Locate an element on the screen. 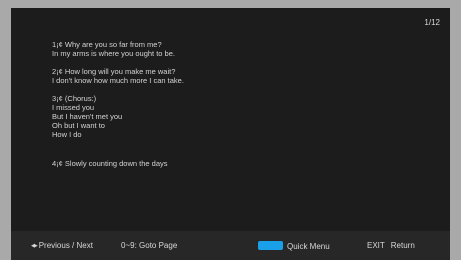 This screenshot has width=461, height=260. quick-menu-label: Quick Menu is located at coordinates (308, 246).